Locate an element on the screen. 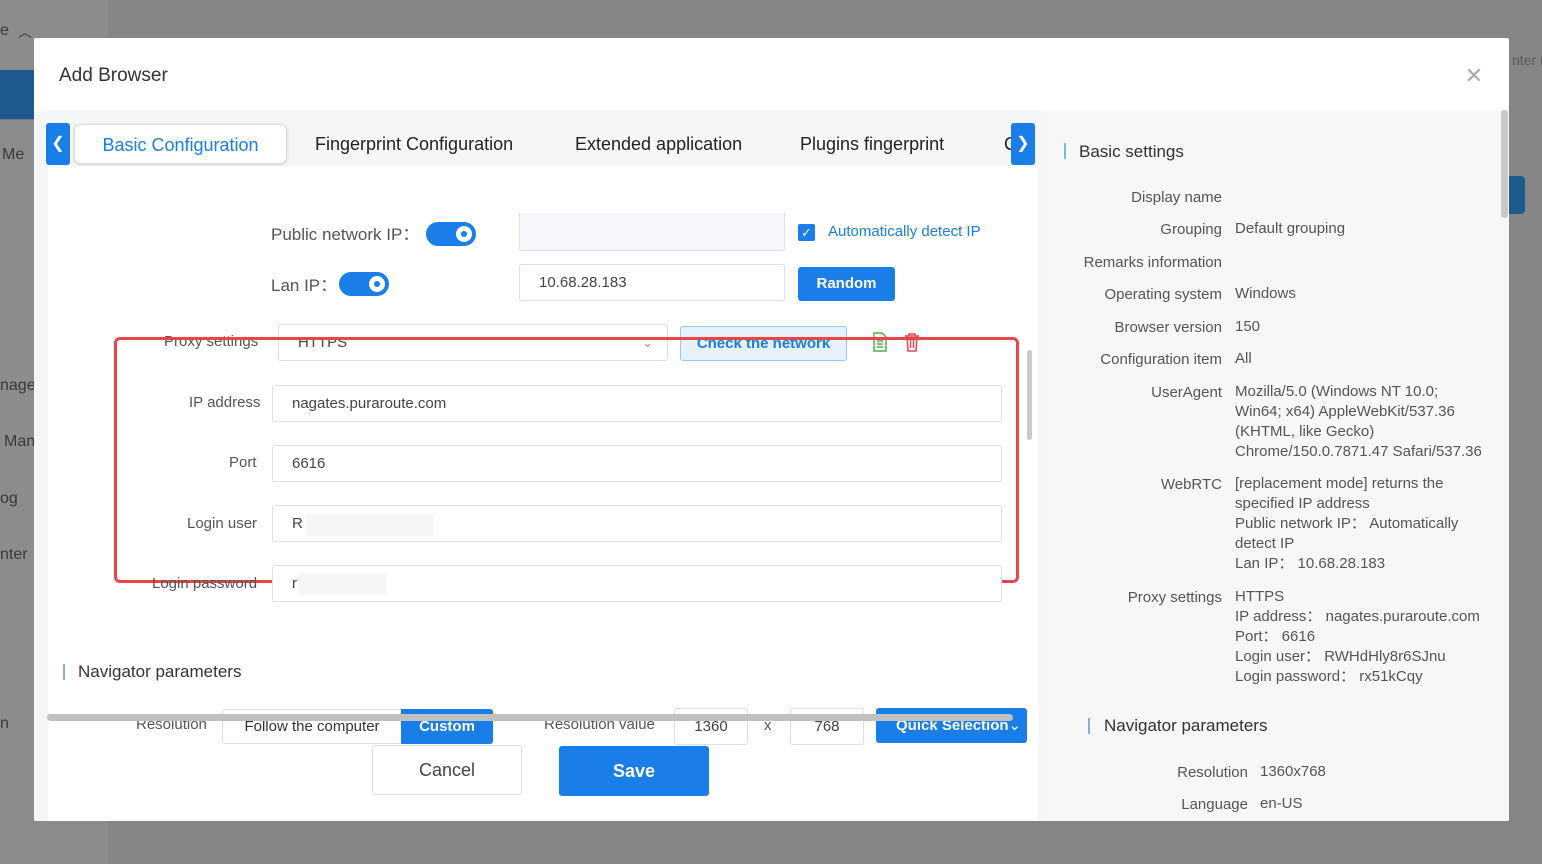 This screenshot has width=1542, height=864. tab-plugins-fingerprint: Plugins fingerprint is located at coordinates (872, 144).